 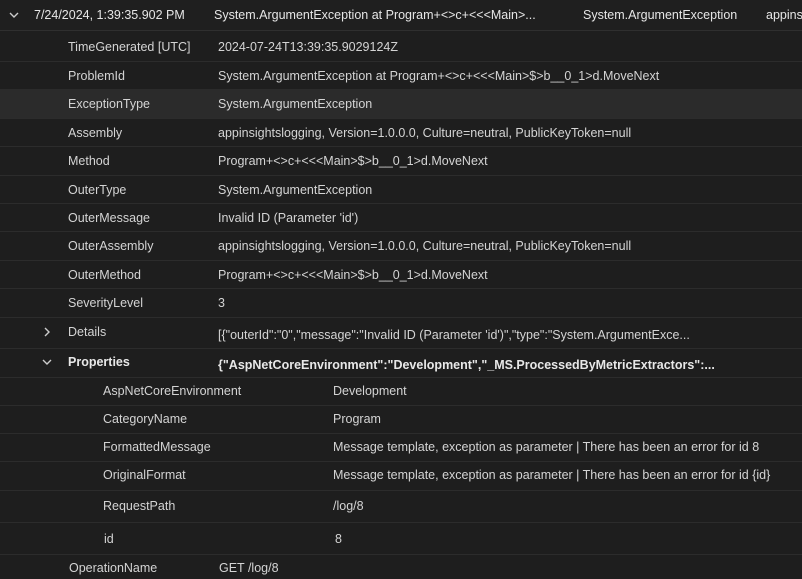 I want to click on property-value: 8, so click(x=338, y=539).